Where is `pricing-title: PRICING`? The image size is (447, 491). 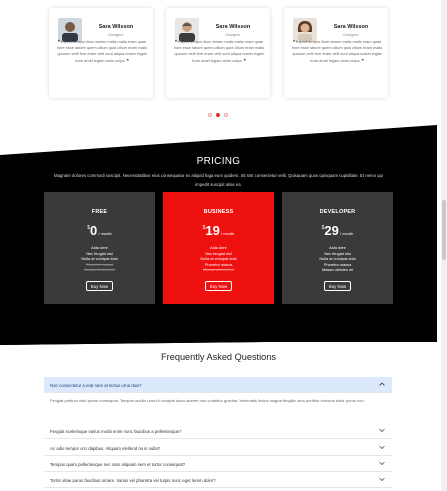
pricing-title: PRICING is located at coordinates (218, 161).